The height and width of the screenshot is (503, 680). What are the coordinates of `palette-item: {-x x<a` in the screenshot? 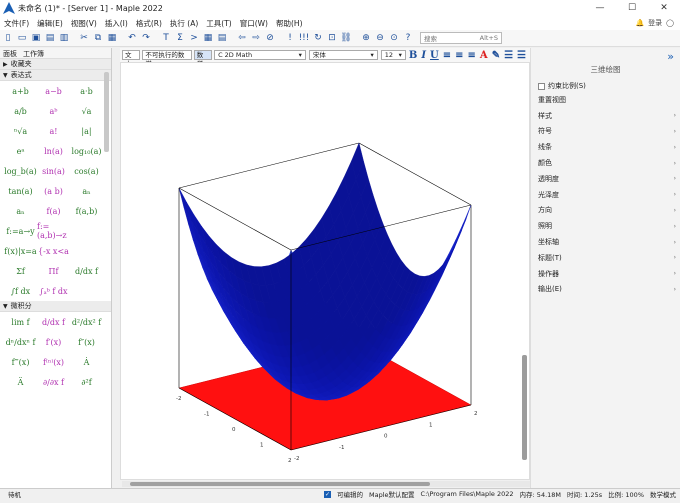 It's located at (53, 251).